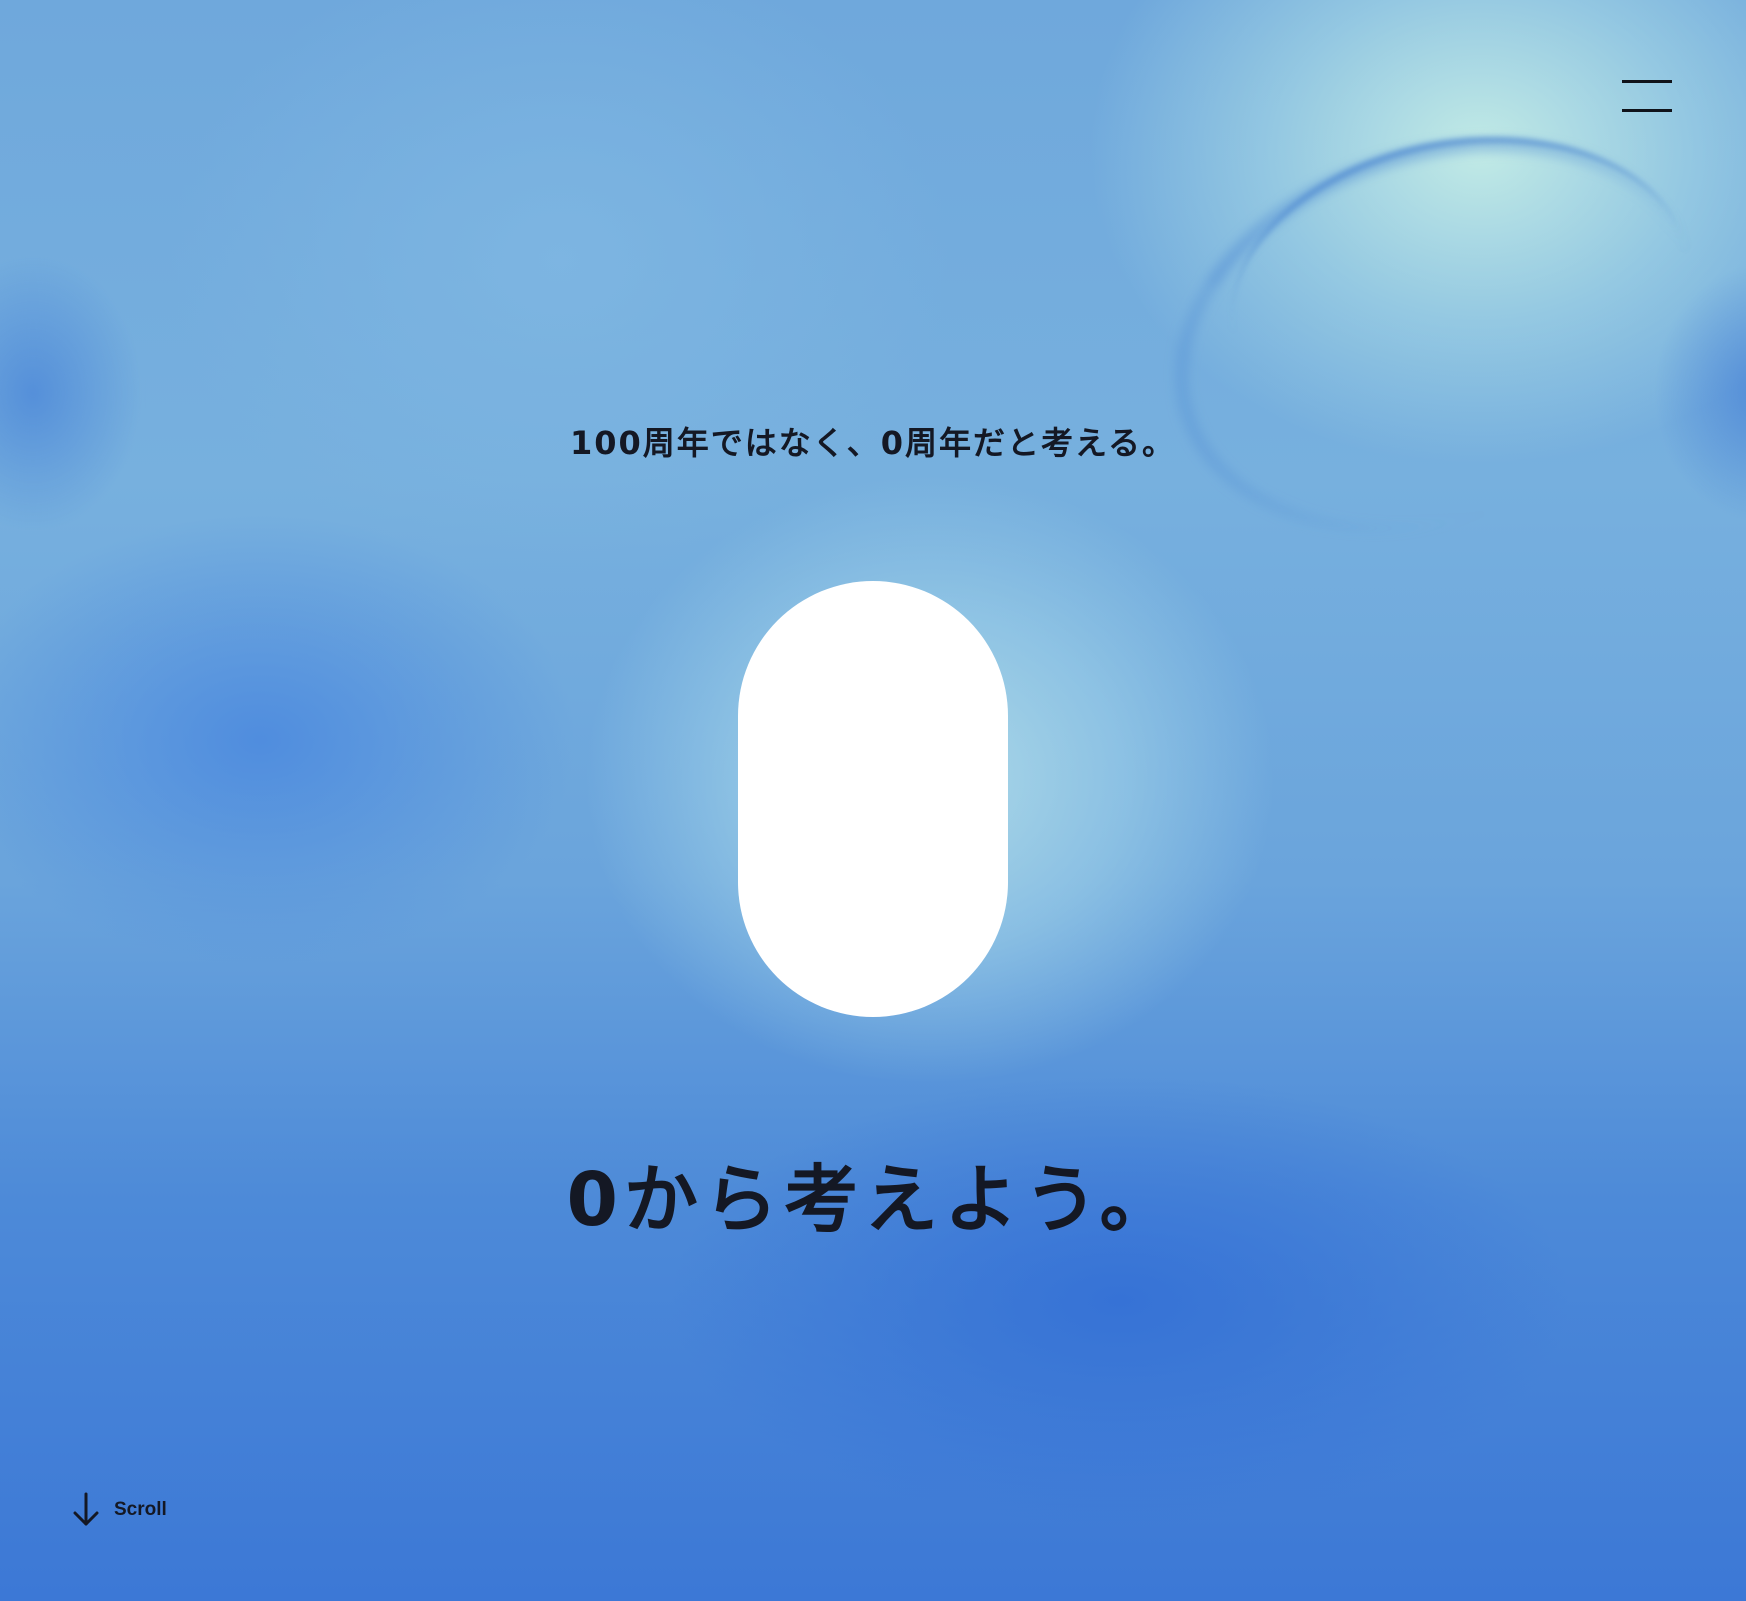 The image size is (1746, 1601). Describe the element at coordinates (140, 1509) in the screenshot. I see `scroll-label: Scroll` at that location.